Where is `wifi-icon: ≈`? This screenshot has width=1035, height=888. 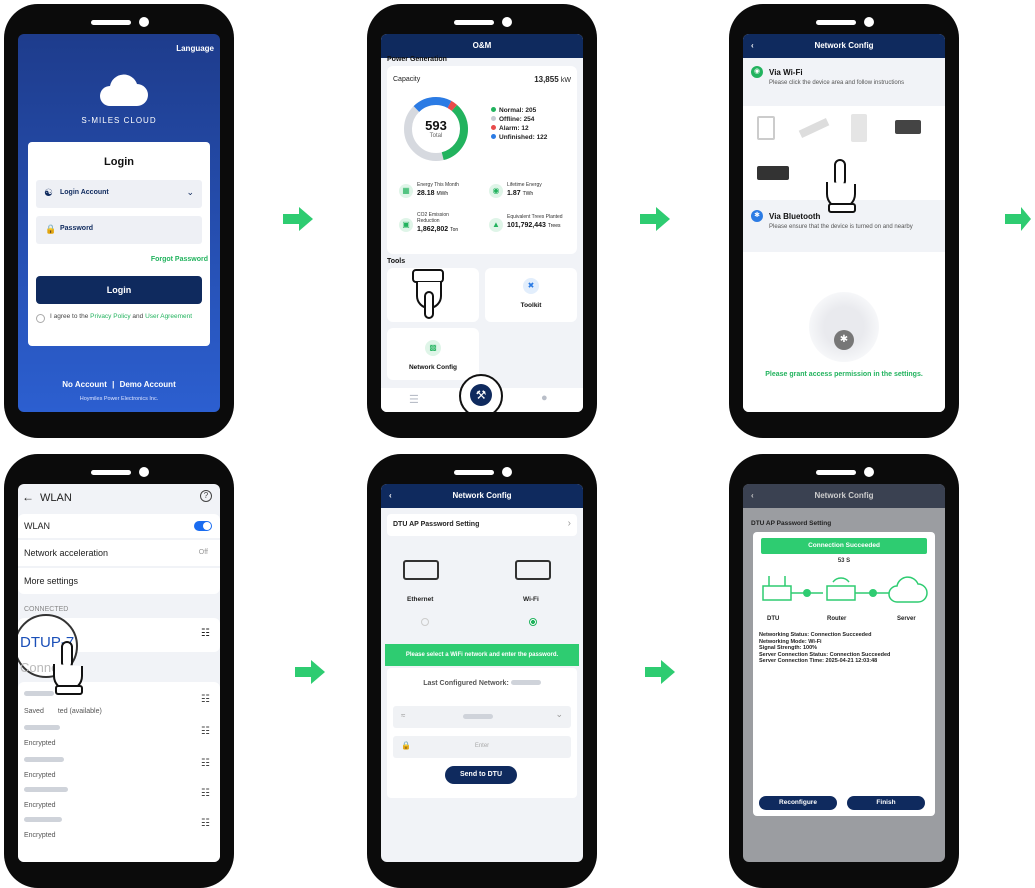 wifi-icon: ≈ is located at coordinates (403, 715).